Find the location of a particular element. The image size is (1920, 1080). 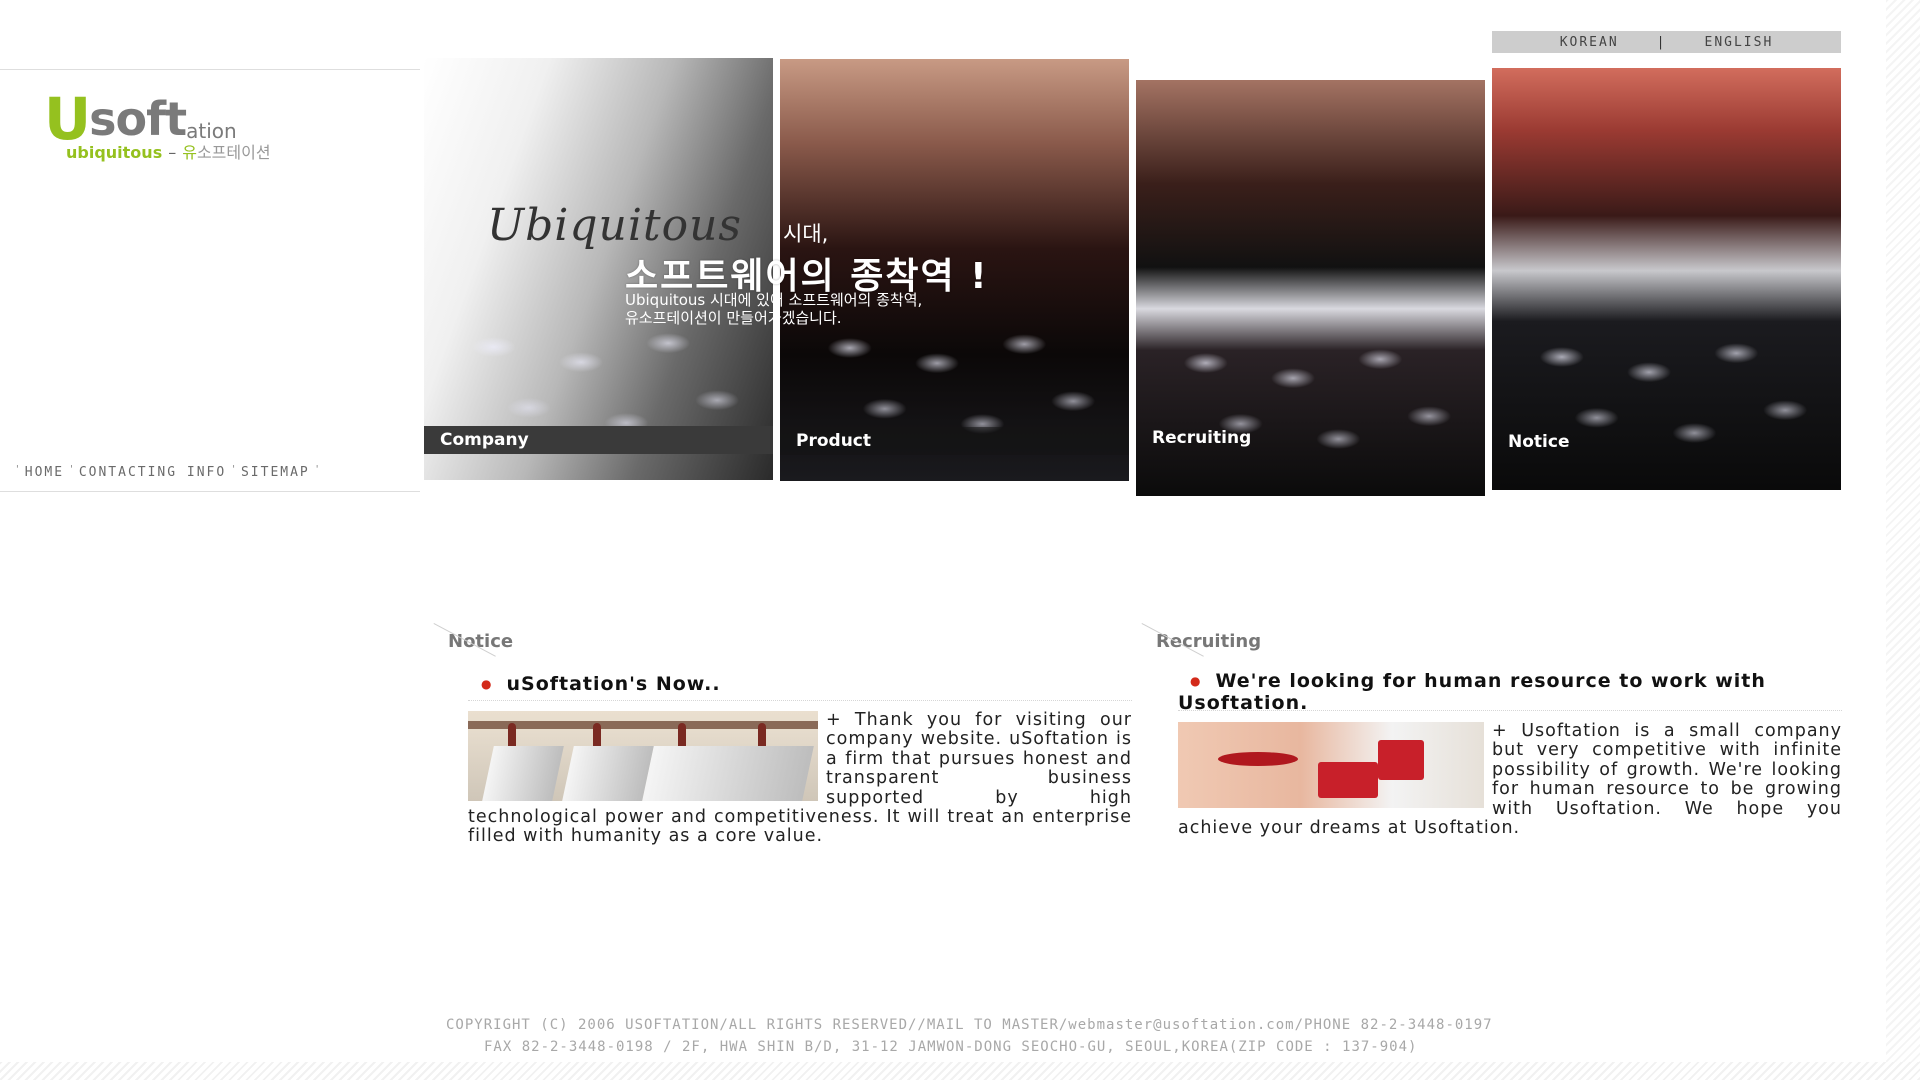

hero-panel-recruiting: Recruiting is located at coordinates (1310, 288).